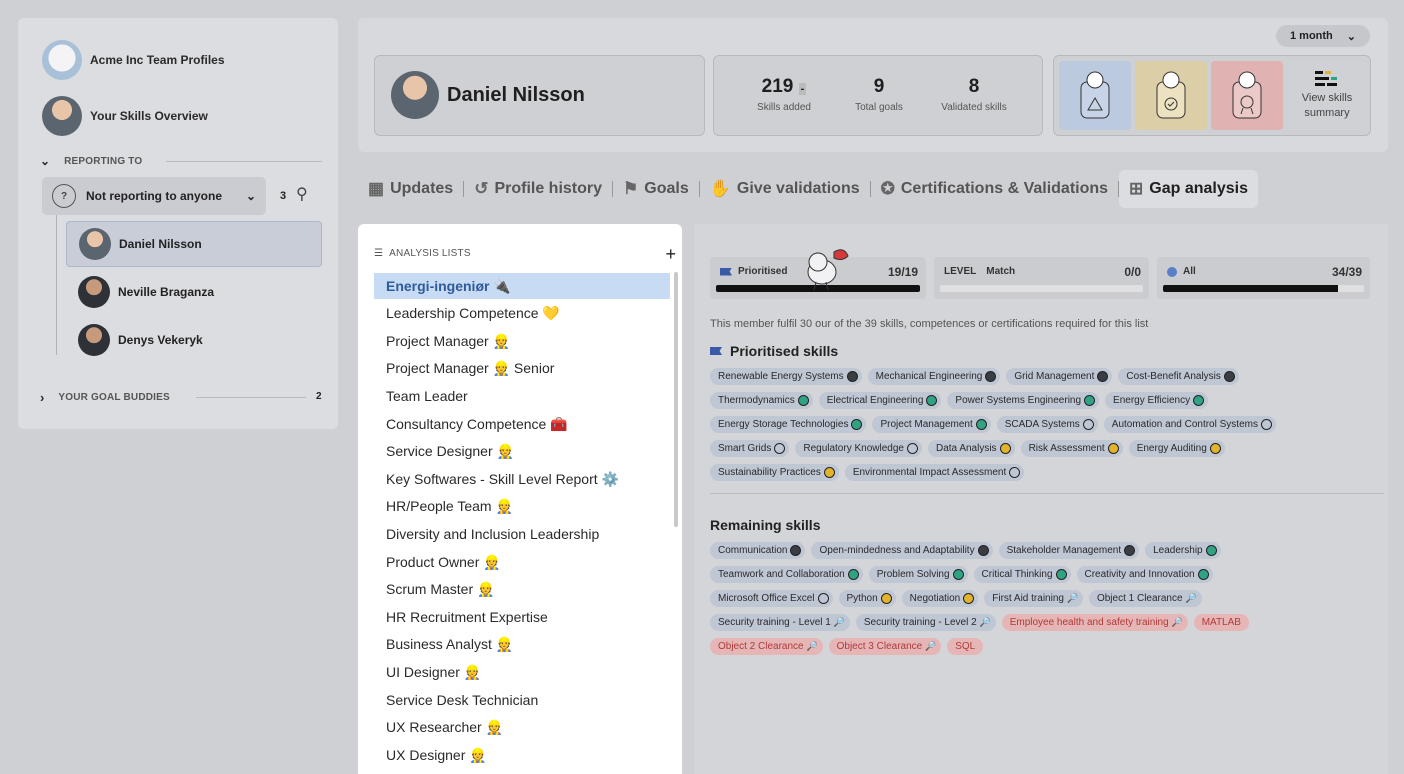 The width and height of the screenshot is (1404, 774). Describe the element at coordinates (774, 622) in the screenshot. I see `skill-tag-label: Security training - Level 1` at that location.